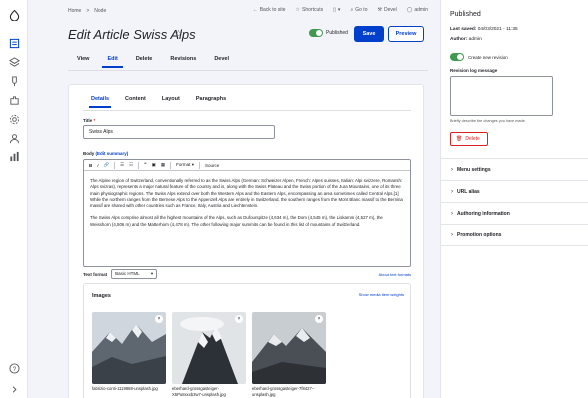 The image size is (588, 398). Describe the element at coordinates (101, 296) in the screenshot. I see `images-title: Images` at that location.